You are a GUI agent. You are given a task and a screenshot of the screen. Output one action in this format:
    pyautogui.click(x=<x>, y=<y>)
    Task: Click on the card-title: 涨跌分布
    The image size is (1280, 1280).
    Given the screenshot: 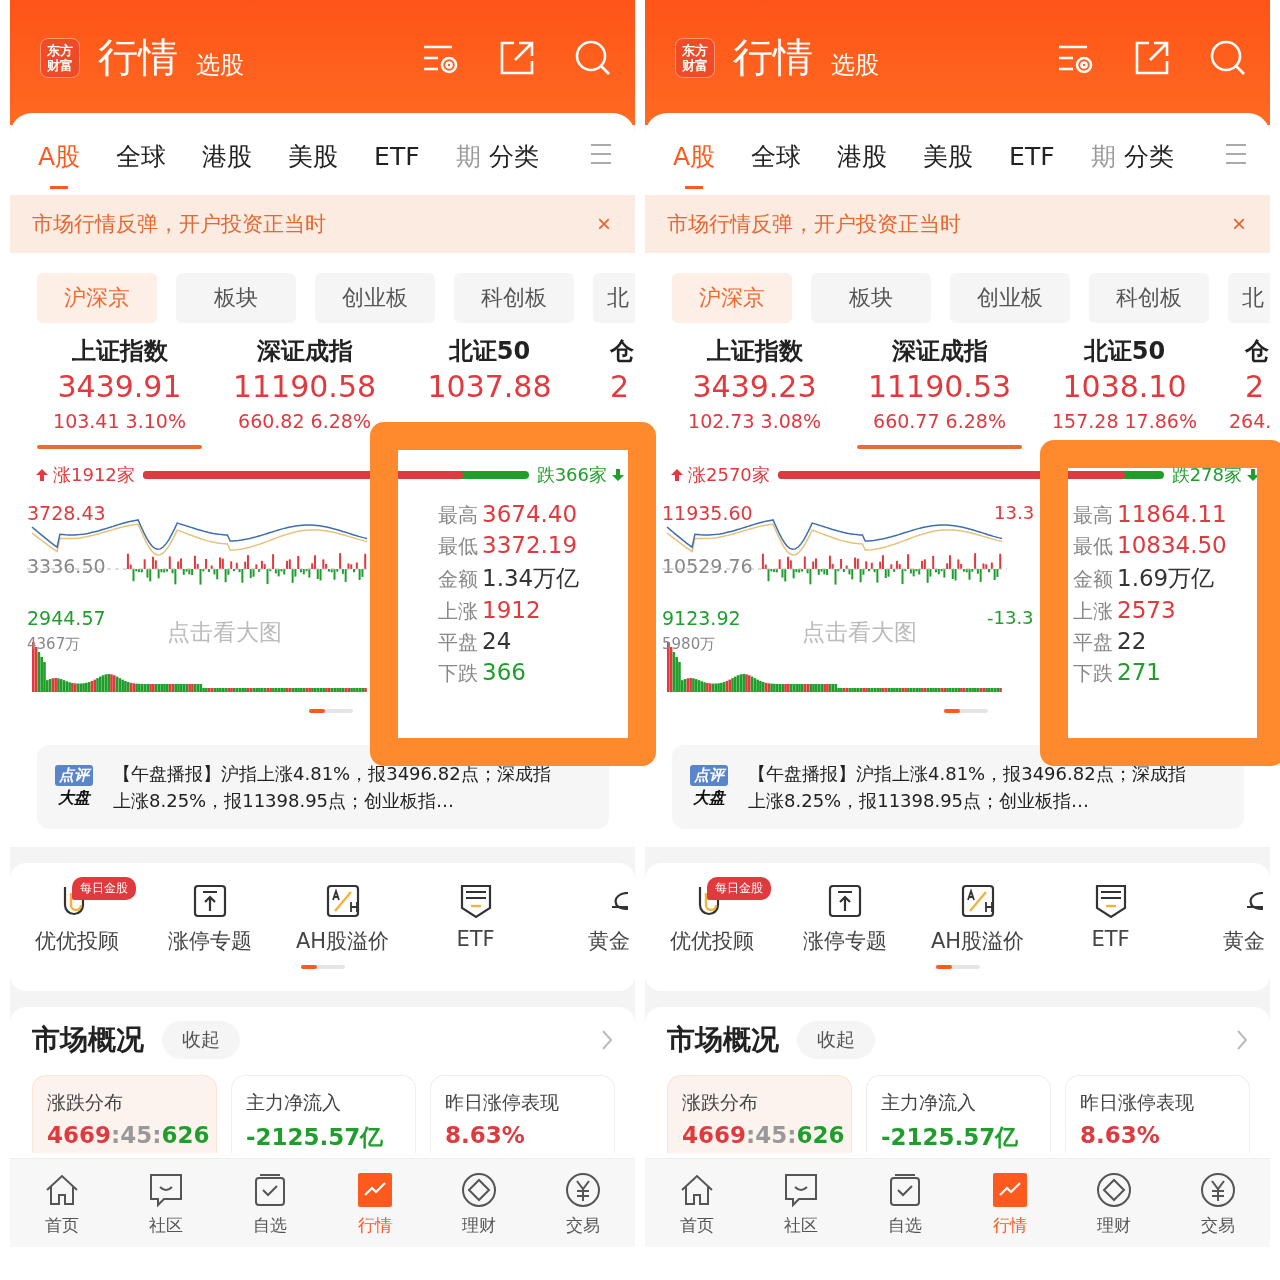 What is the action you would take?
    pyautogui.click(x=85, y=1102)
    